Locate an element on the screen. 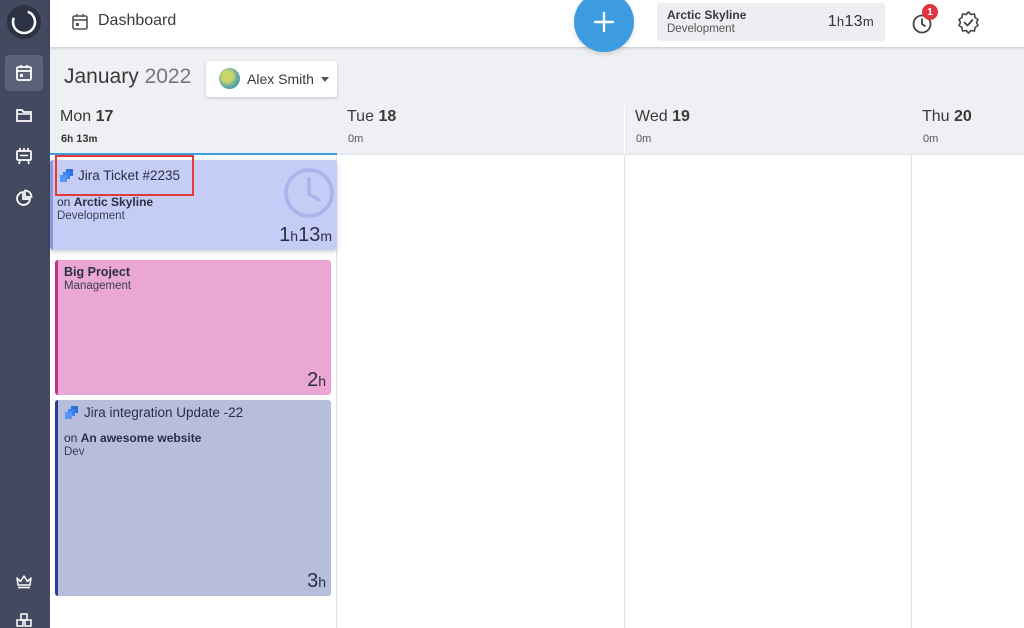 This screenshot has width=1024, height=628. approvals-button is located at coordinates (968, 22).